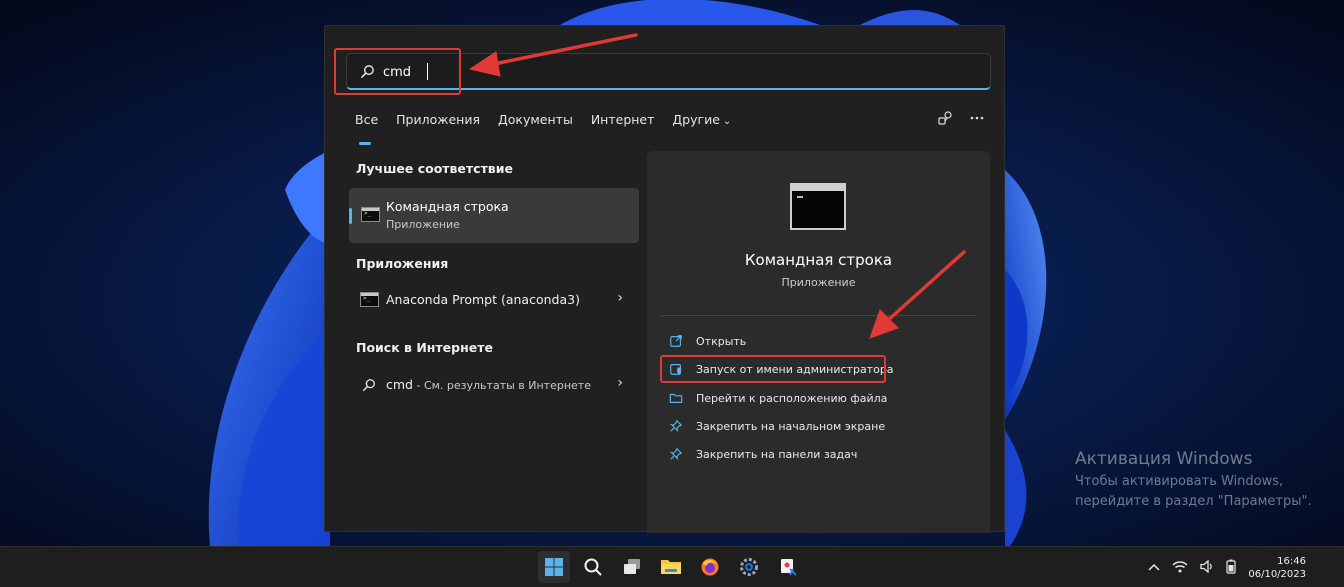 The width and height of the screenshot is (1344, 587). I want to click on task-view-icon, so click(632, 566).